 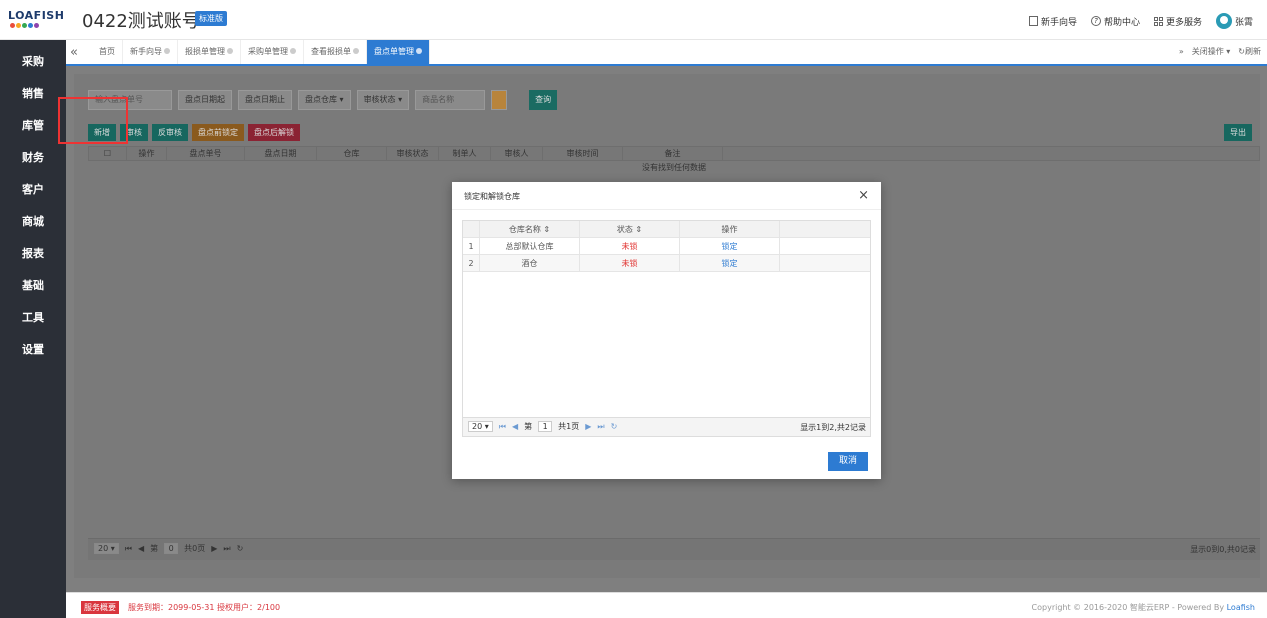 What do you see at coordinates (100, 607) in the screenshot?
I see `service-badge: 服务概要` at bounding box center [100, 607].